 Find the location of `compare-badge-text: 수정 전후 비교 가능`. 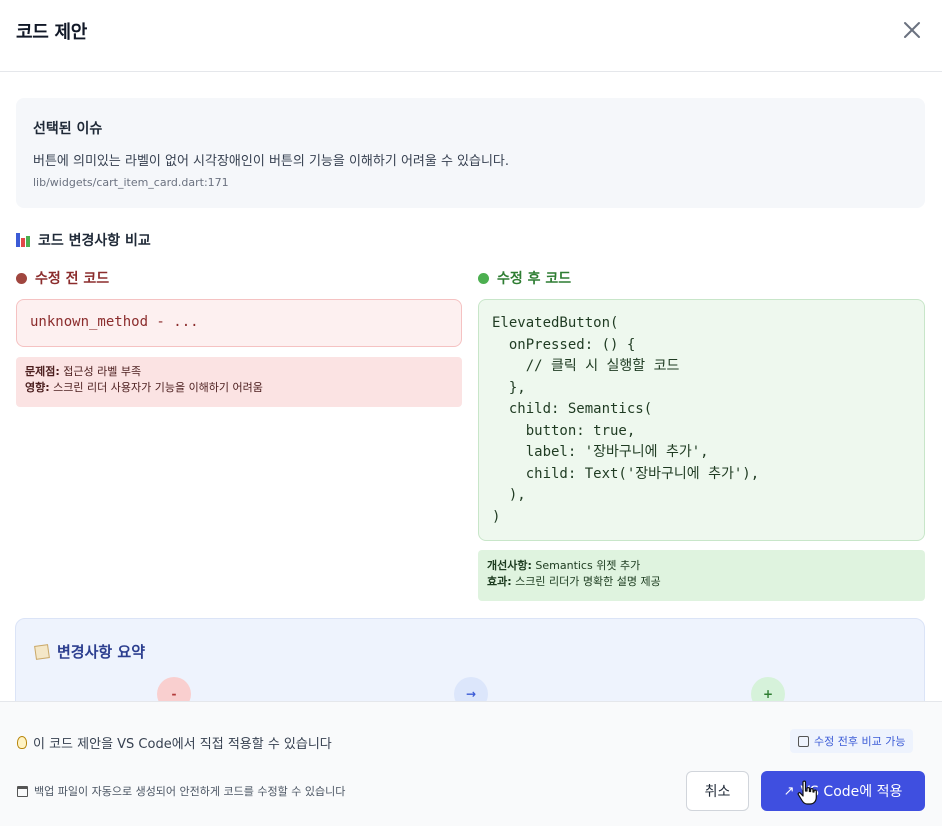

compare-badge-text: 수정 전후 비교 가능 is located at coordinates (860, 741).